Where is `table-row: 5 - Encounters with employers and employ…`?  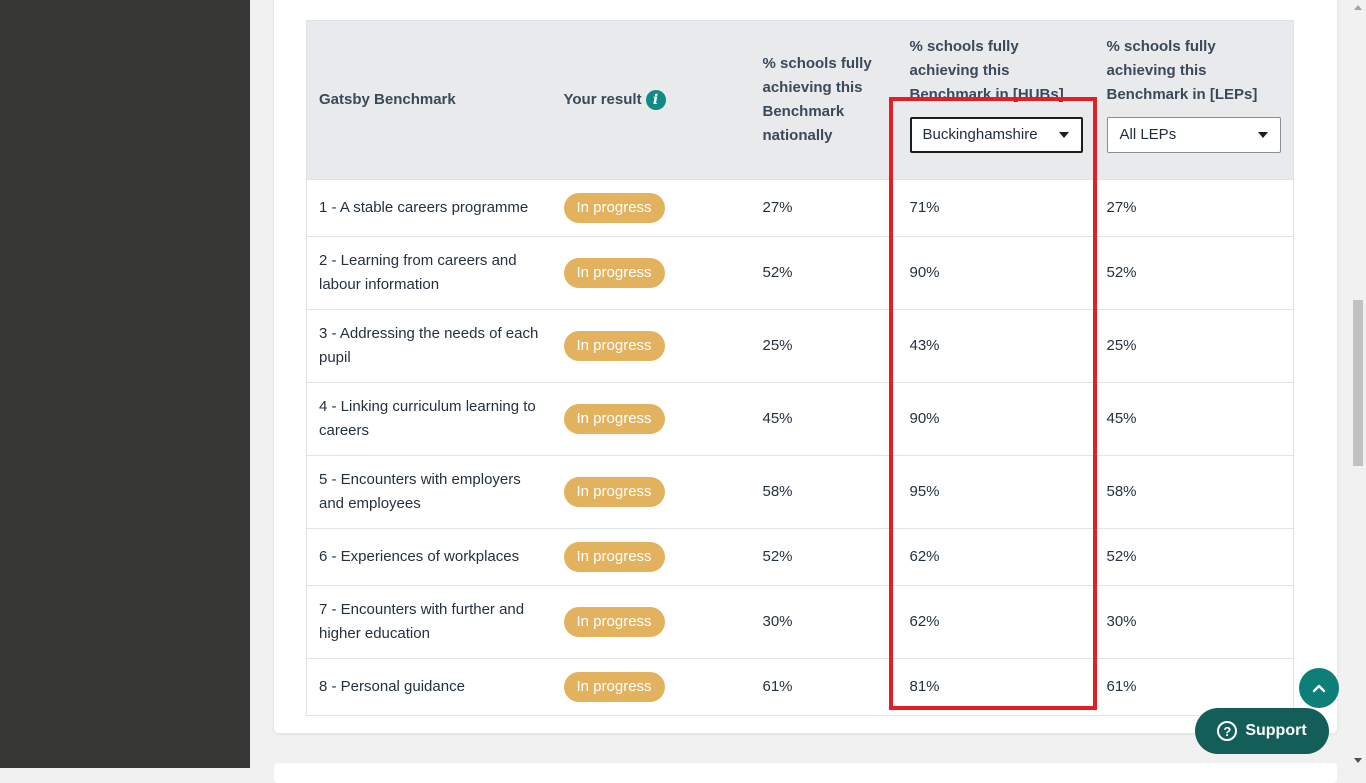
table-row: 5 - Encounters with employers and employ… is located at coordinates (800, 492).